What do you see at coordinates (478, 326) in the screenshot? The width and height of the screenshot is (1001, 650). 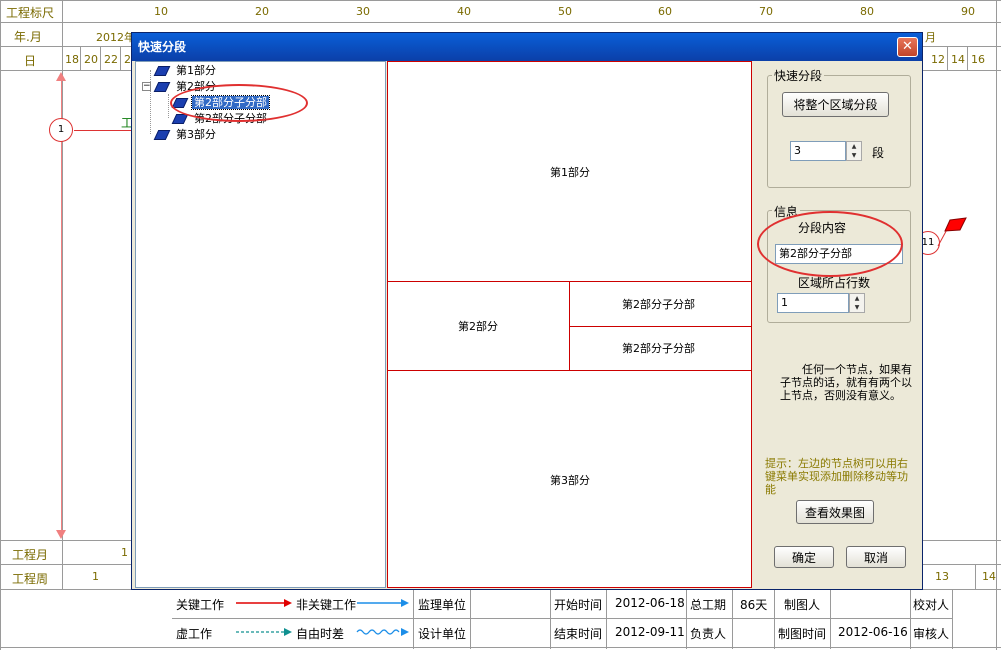 I see `preview-cell-part2: 第2部分` at bounding box center [478, 326].